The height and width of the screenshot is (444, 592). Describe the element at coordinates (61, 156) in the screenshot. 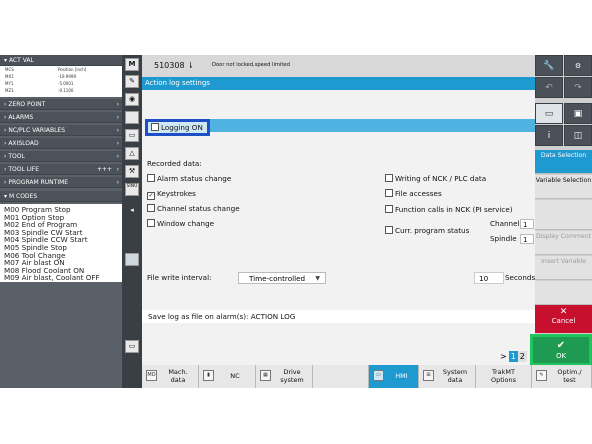

I see `menu-item-tool: › TOOL ›` at that location.